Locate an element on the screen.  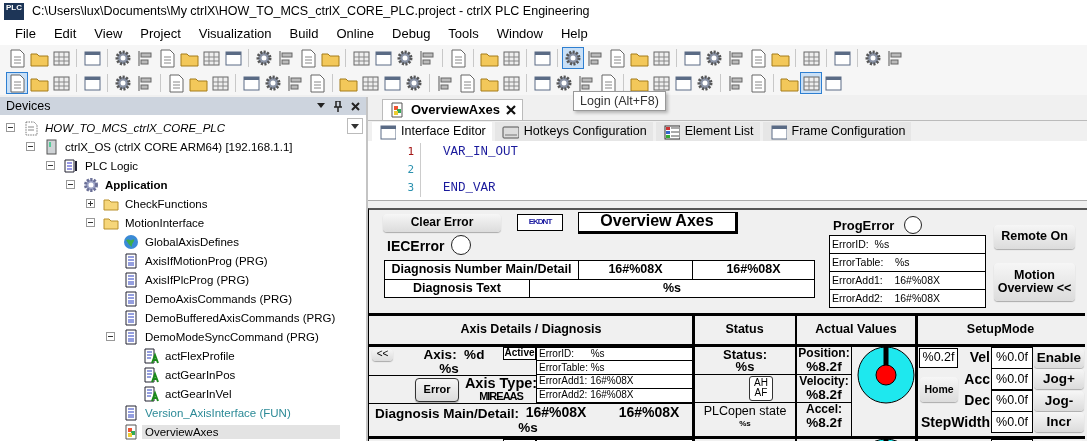
diagnosis-label: Diagnosis Main/Detail: is located at coordinates (447, 413).